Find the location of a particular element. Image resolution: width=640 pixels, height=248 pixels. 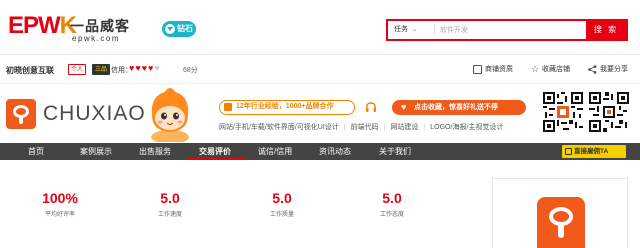

stat-label: 工作态度 is located at coordinates (391, 215).